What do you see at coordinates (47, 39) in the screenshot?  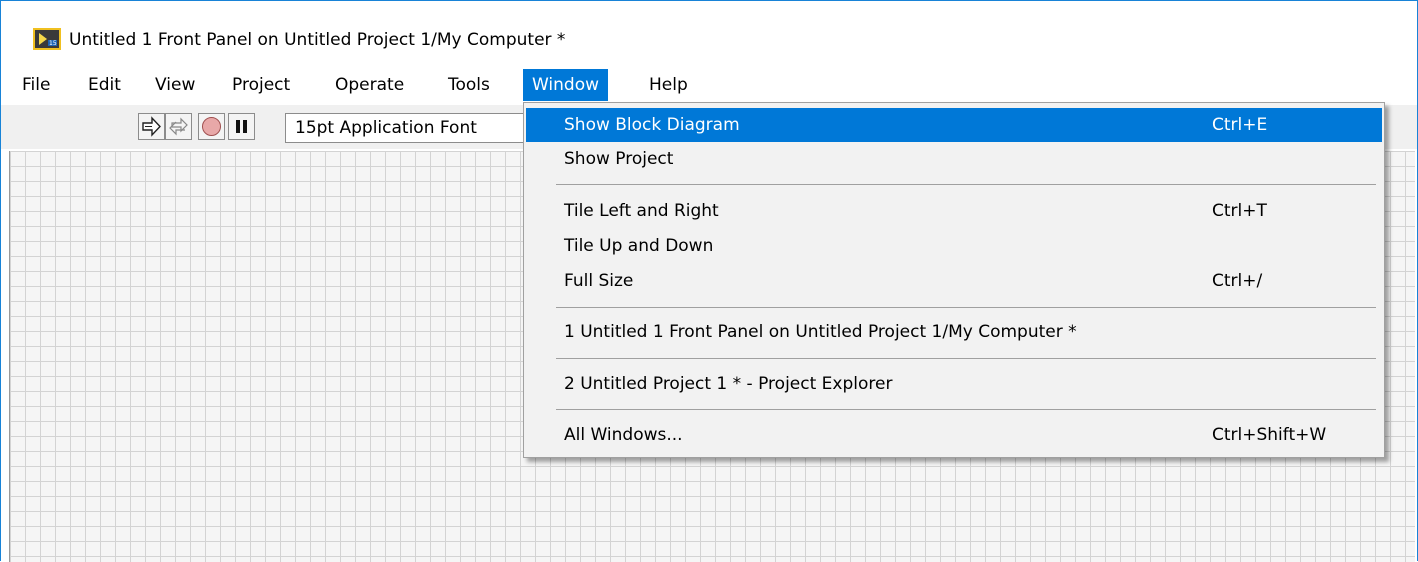 I see `labview-vi-icon: 15` at bounding box center [47, 39].